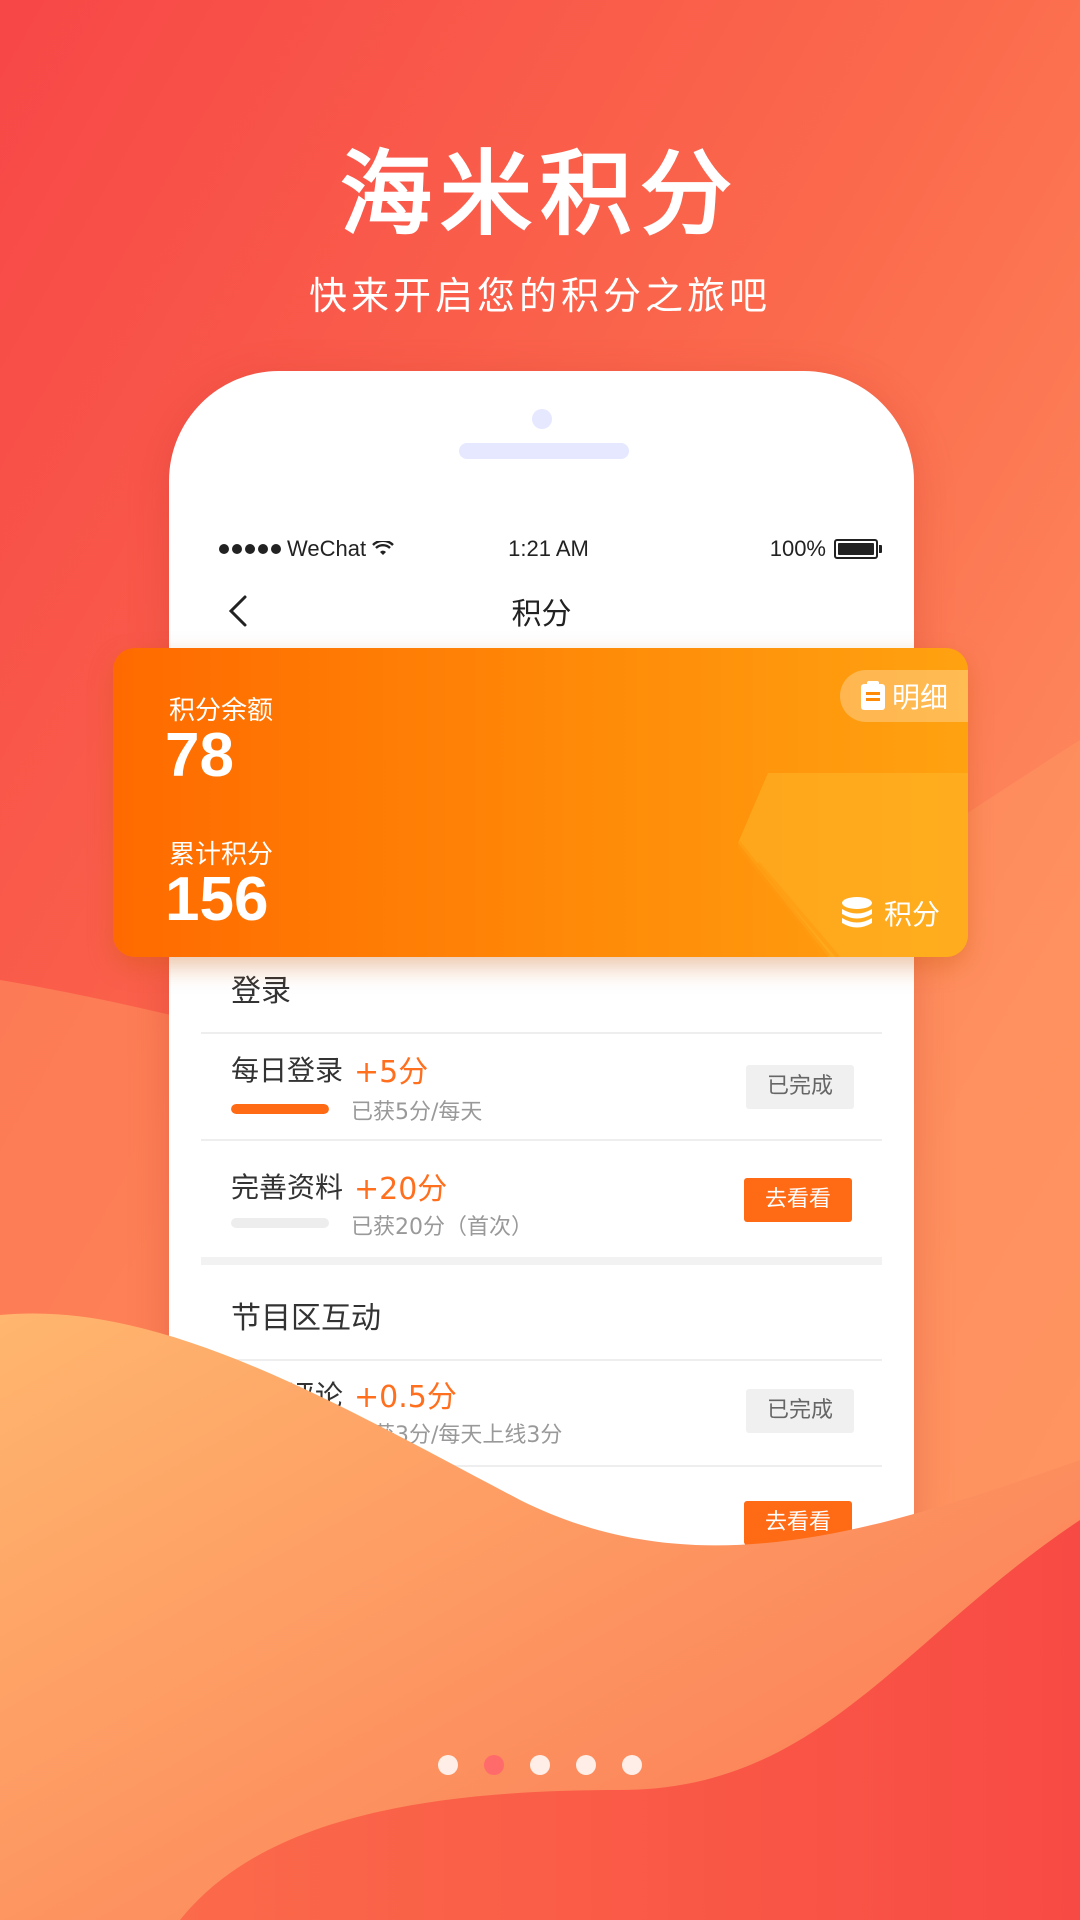  I want to click on page-dot-active, so click(494, 1765).